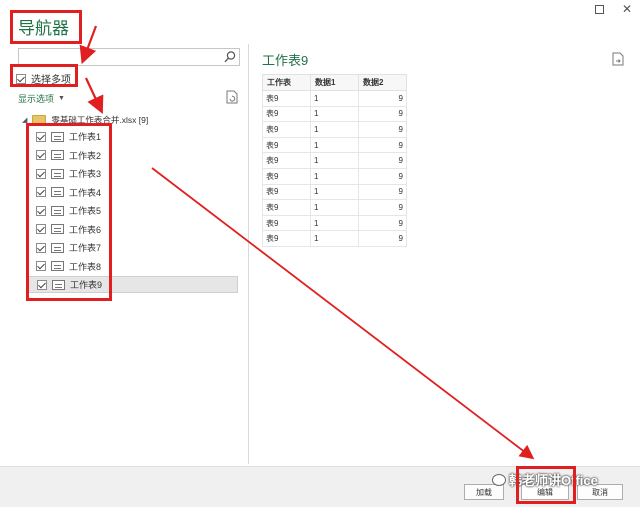 Image resolution: width=640 pixels, height=507 pixels. I want to click on search-icon, so click(230, 57).